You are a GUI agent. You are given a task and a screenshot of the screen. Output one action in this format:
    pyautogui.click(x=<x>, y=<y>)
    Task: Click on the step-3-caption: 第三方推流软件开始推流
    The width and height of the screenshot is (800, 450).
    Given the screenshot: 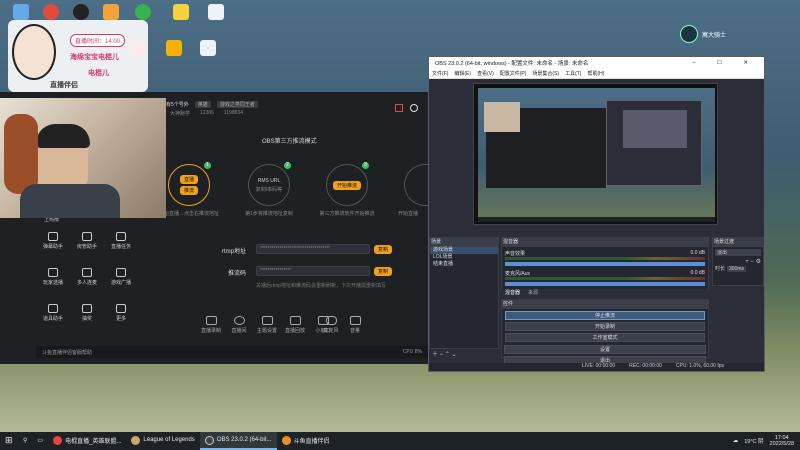 What is the action you would take?
    pyautogui.click(x=347, y=214)
    